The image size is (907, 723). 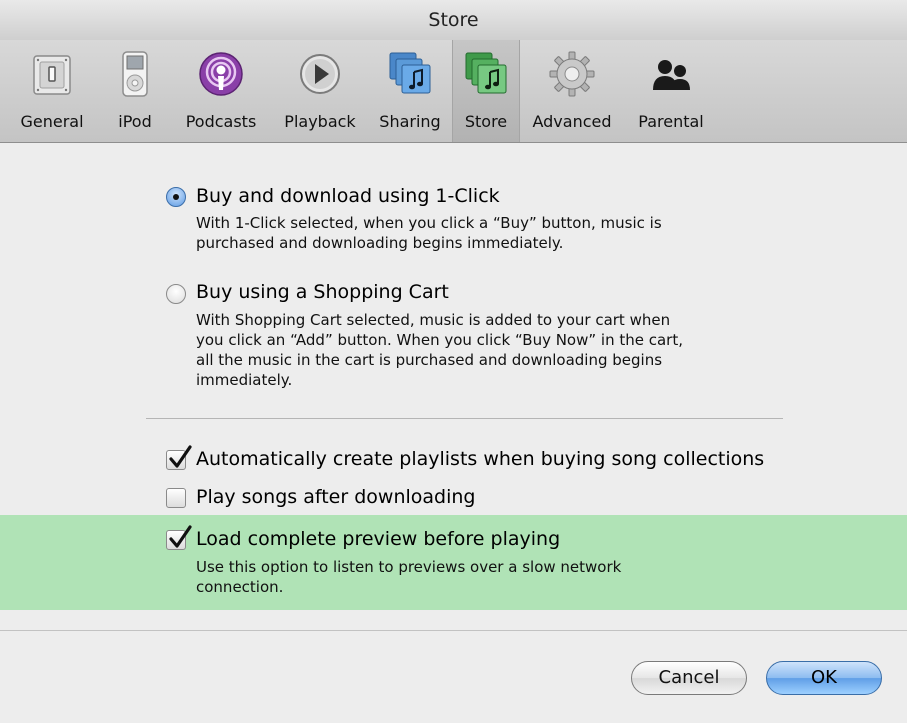 I want to click on tab-label-podcasts: Podcasts, so click(x=221, y=121).